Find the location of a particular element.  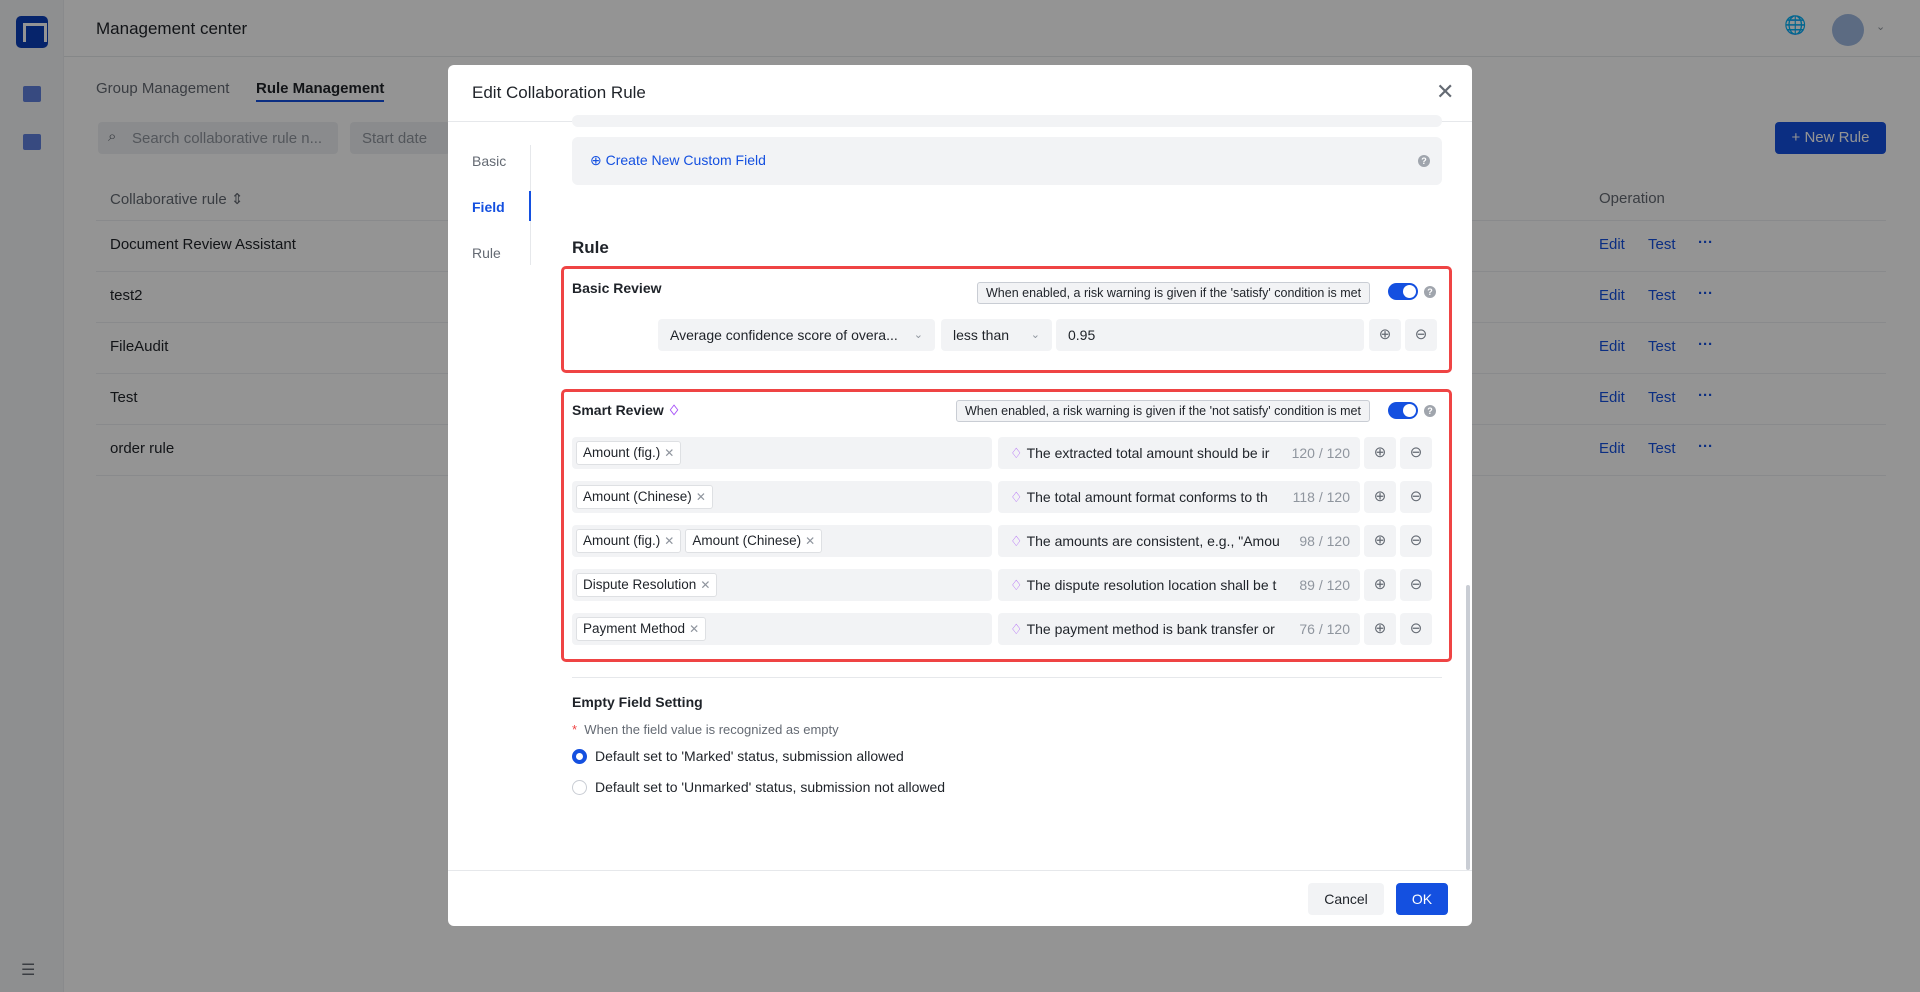

field-tag: Payment Method ✕ is located at coordinates (641, 629).